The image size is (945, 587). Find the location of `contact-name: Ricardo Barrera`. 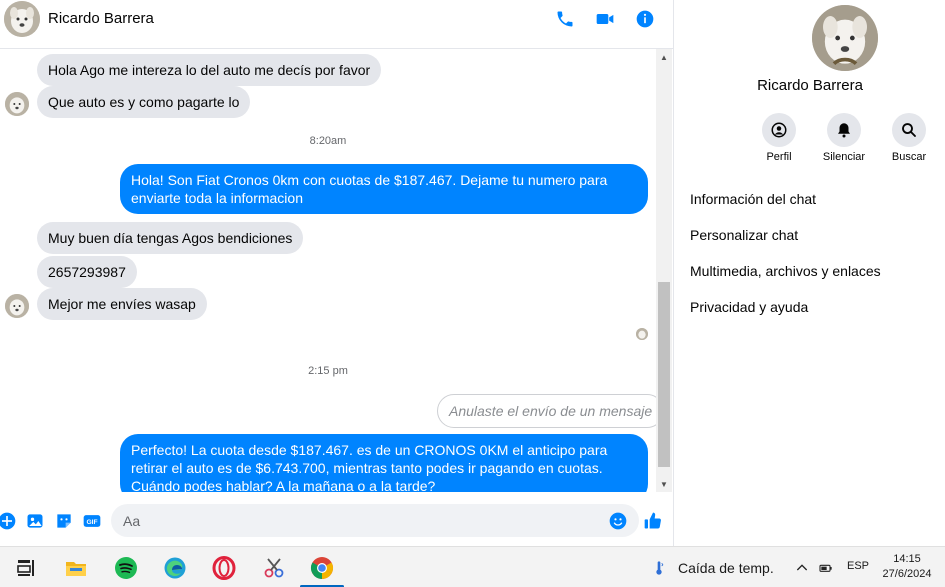

contact-name: Ricardo Barrera is located at coordinates (101, 18).